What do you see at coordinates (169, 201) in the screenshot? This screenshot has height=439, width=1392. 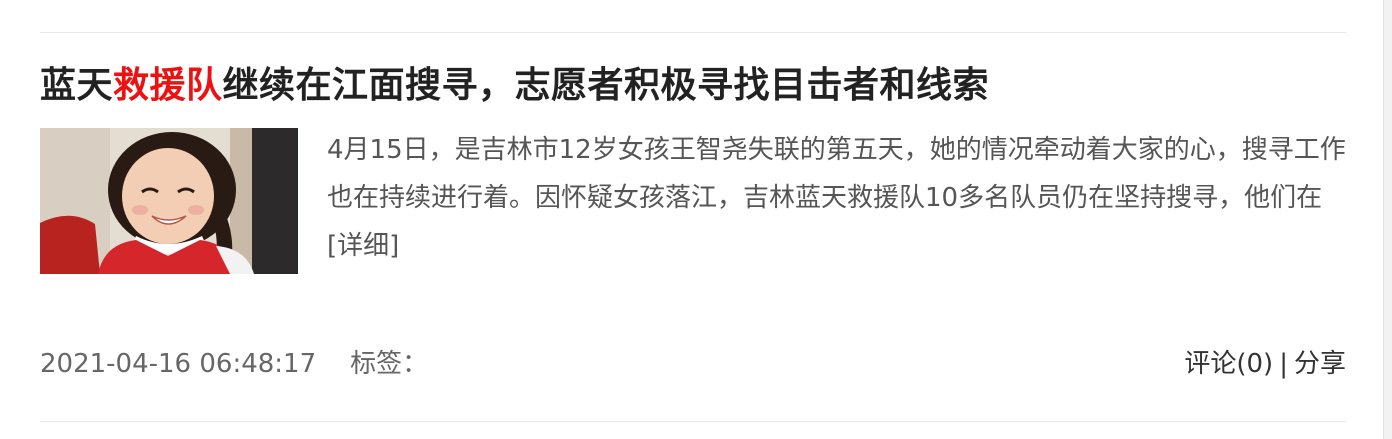 I see `article-thumbnail` at bounding box center [169, 201].